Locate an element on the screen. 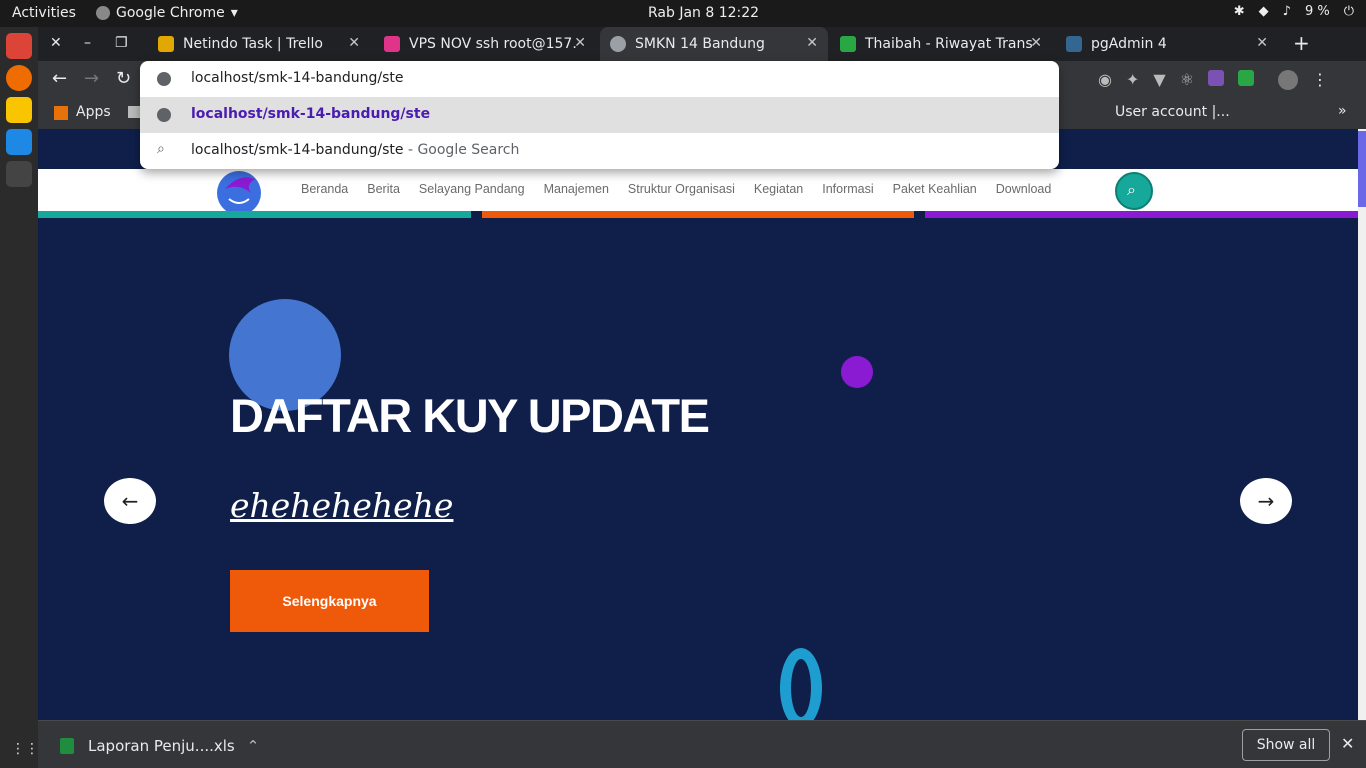 Image resolution: width=1366 pixels, height=768 pixels. arrow-right-icon: → is located at coordinates (1266, 501).